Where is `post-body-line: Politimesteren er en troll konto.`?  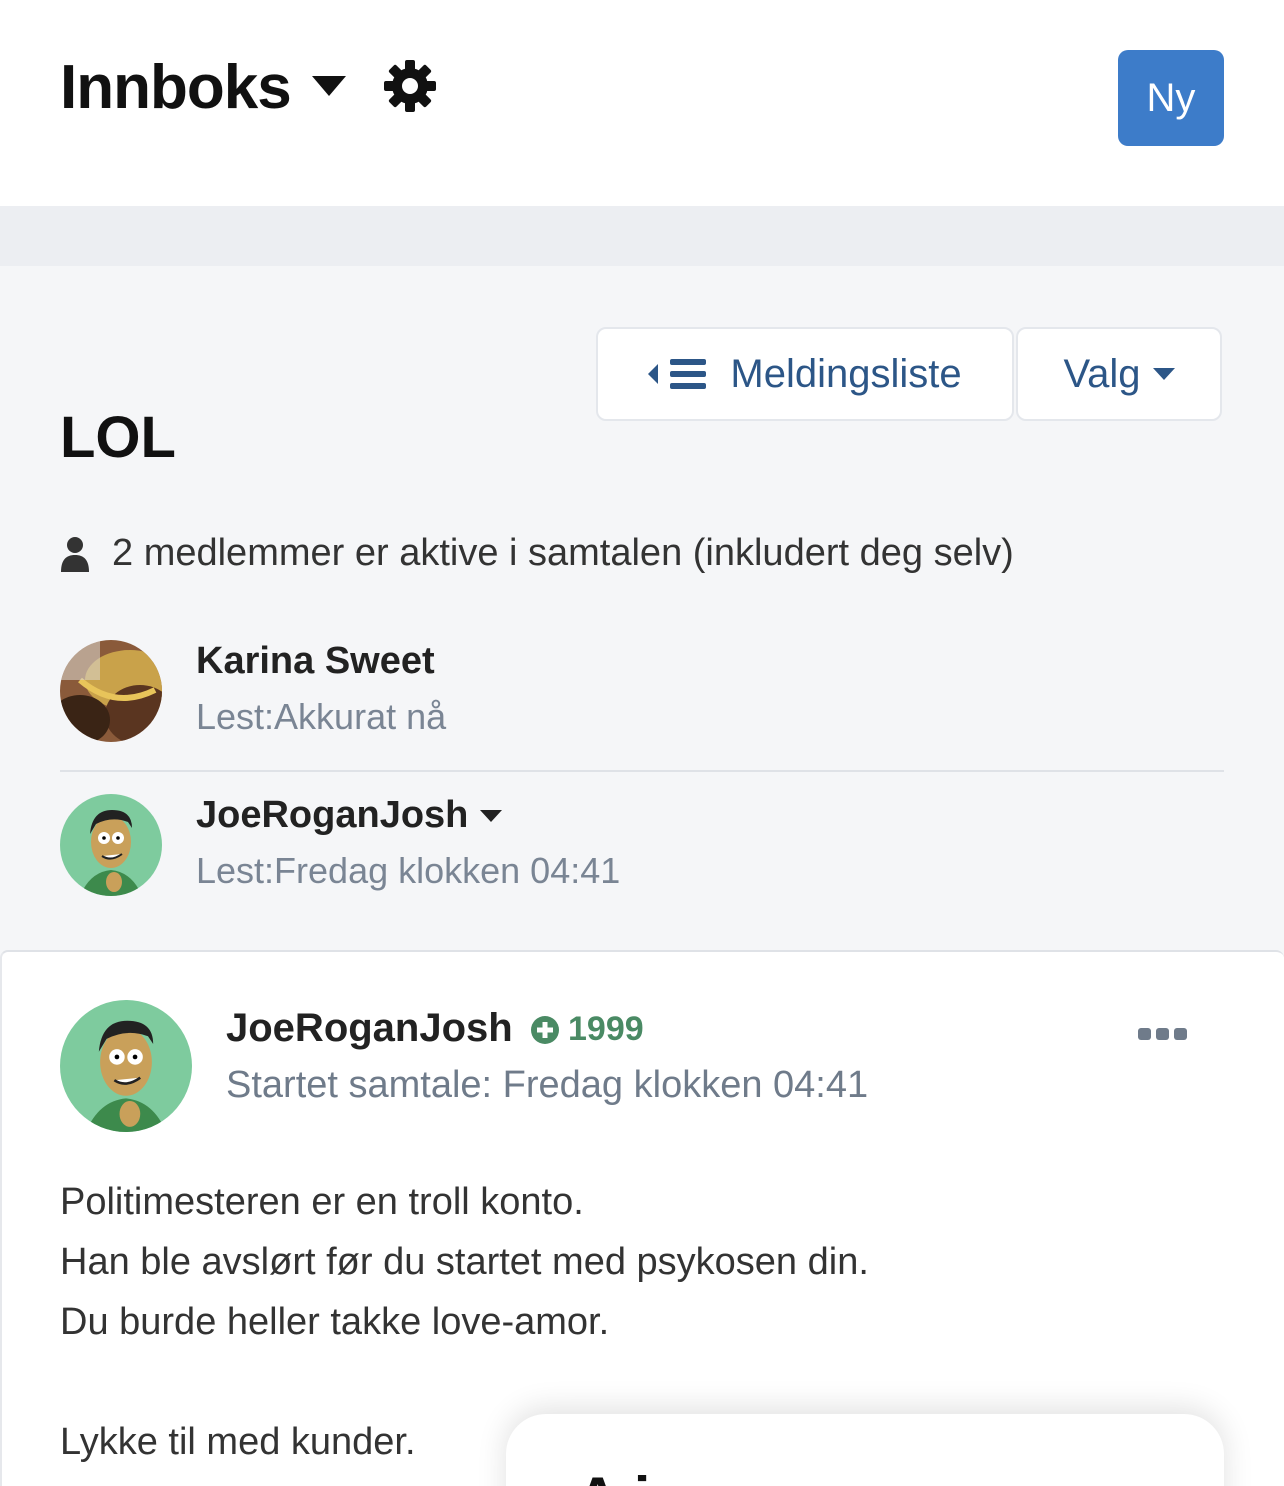 post-body-line: Politimesteren er en troll konto. is located at coordinates (322, 1202).